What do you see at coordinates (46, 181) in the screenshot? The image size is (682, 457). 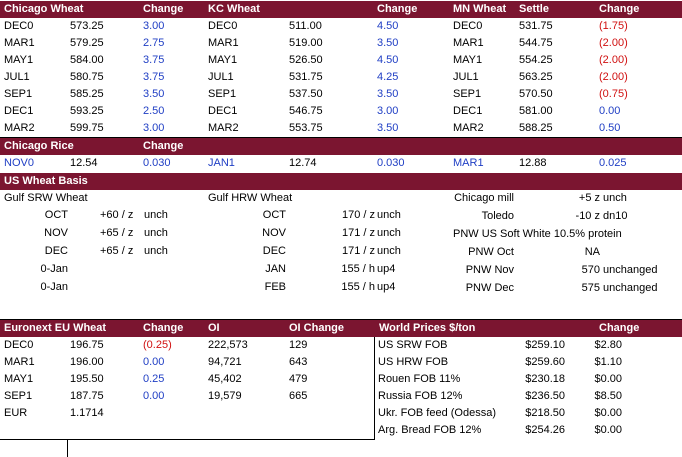 I see `basis-title: US Wheat Basis` at bounding box center [46, 181].